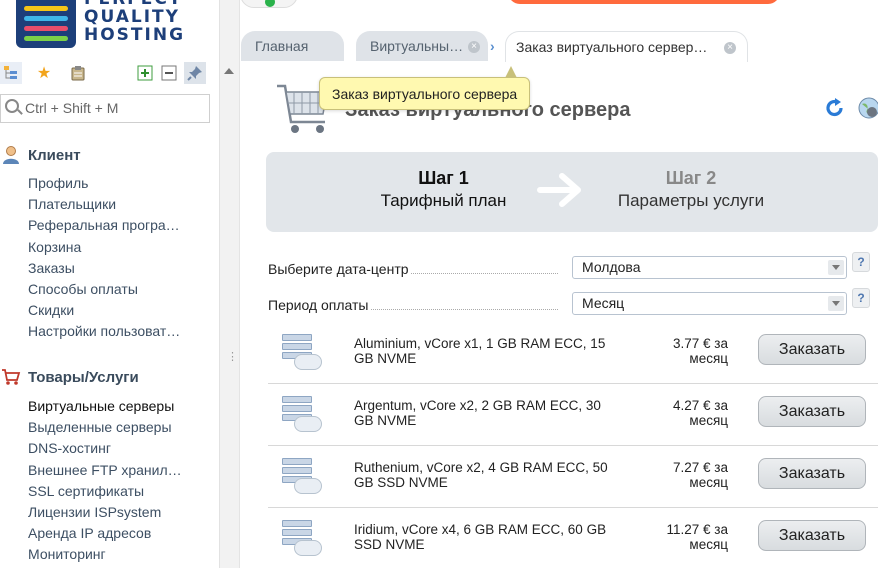 This screenshot has width=878, height=570. I want to click on minus-icon, so click(169, 73).